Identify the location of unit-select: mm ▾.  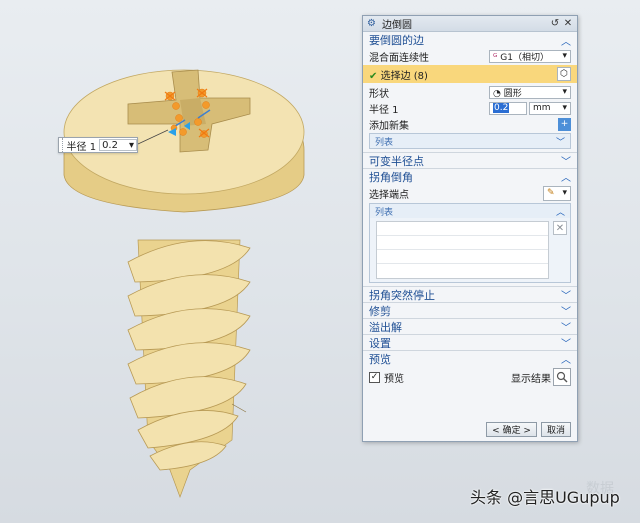
(550, 108).